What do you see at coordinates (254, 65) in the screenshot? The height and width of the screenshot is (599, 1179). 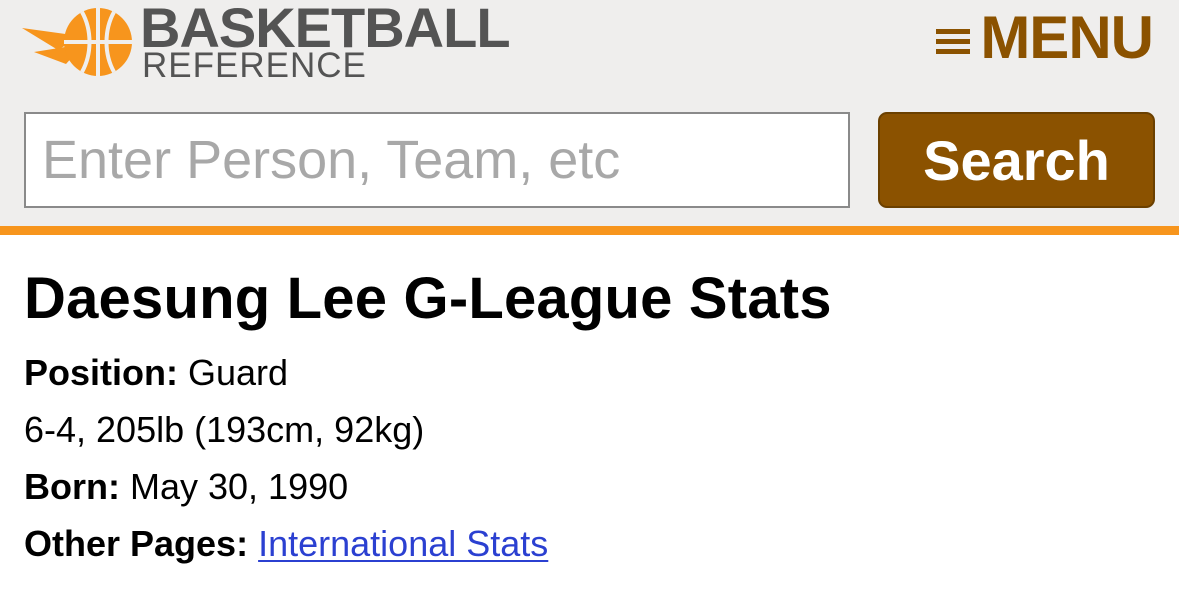 I see `logo-word-reference: REFERENCE` at bounding box center [254, 65].